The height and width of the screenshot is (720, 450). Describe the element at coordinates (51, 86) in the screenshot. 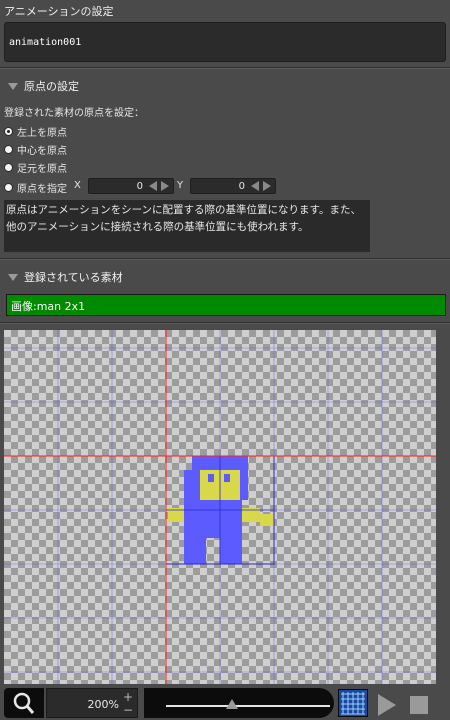

I see `origin-section-title: 原点の設定` at that location.